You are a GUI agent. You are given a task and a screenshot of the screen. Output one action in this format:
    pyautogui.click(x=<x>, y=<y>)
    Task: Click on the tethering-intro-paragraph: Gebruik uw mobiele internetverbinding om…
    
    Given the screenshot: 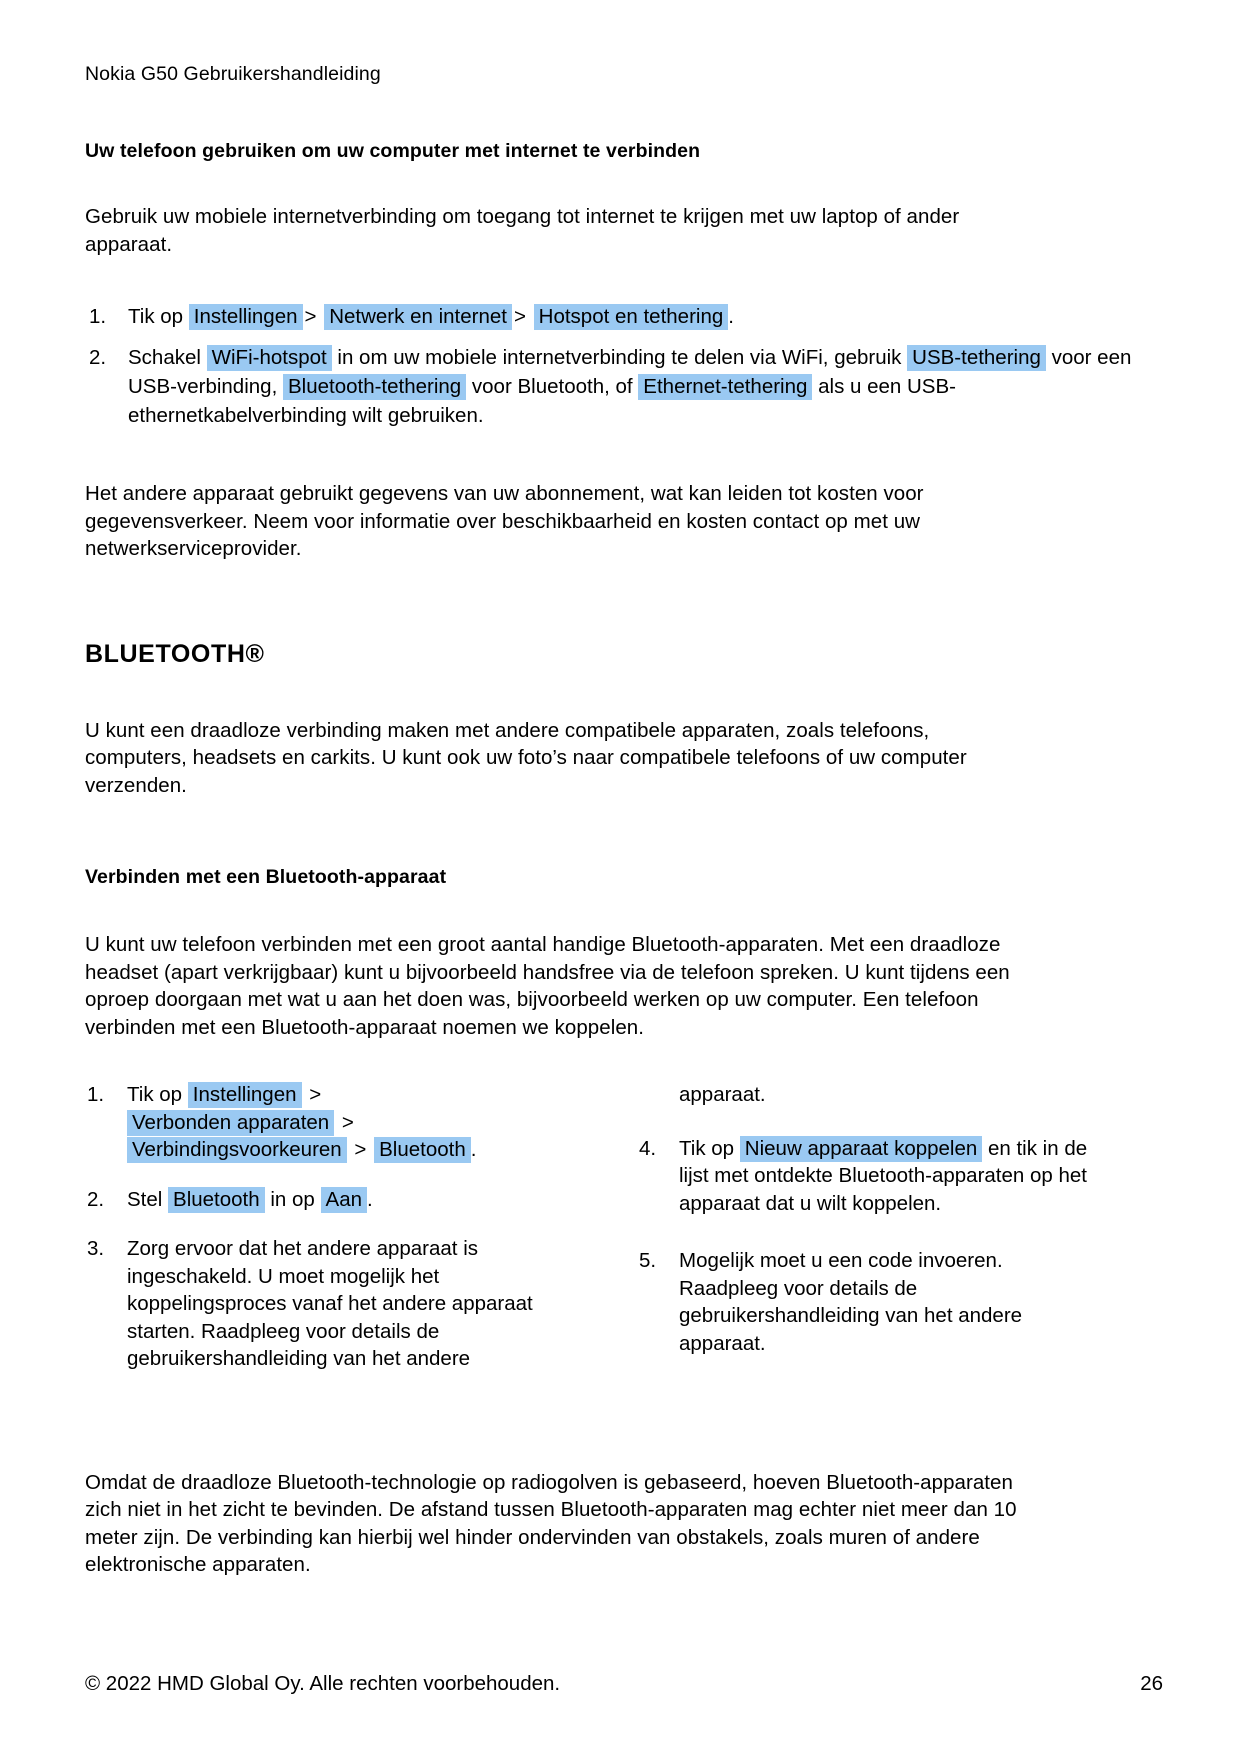 What is the action you would take?
    pyautogui.click(x=522, y=230)
    